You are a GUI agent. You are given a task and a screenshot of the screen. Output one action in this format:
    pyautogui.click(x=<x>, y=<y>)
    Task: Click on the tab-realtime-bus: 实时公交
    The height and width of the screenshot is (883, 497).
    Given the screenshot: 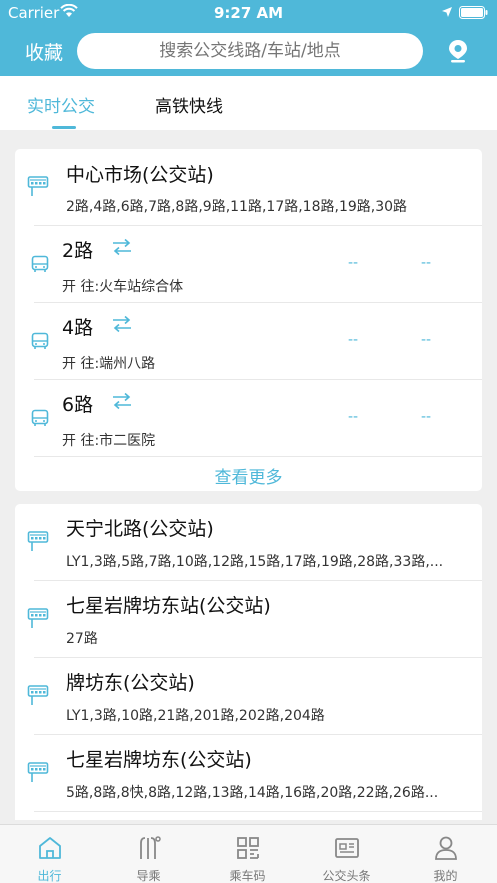 What is the action you would take?
    pyautogui.click(x=61, y=104)
    